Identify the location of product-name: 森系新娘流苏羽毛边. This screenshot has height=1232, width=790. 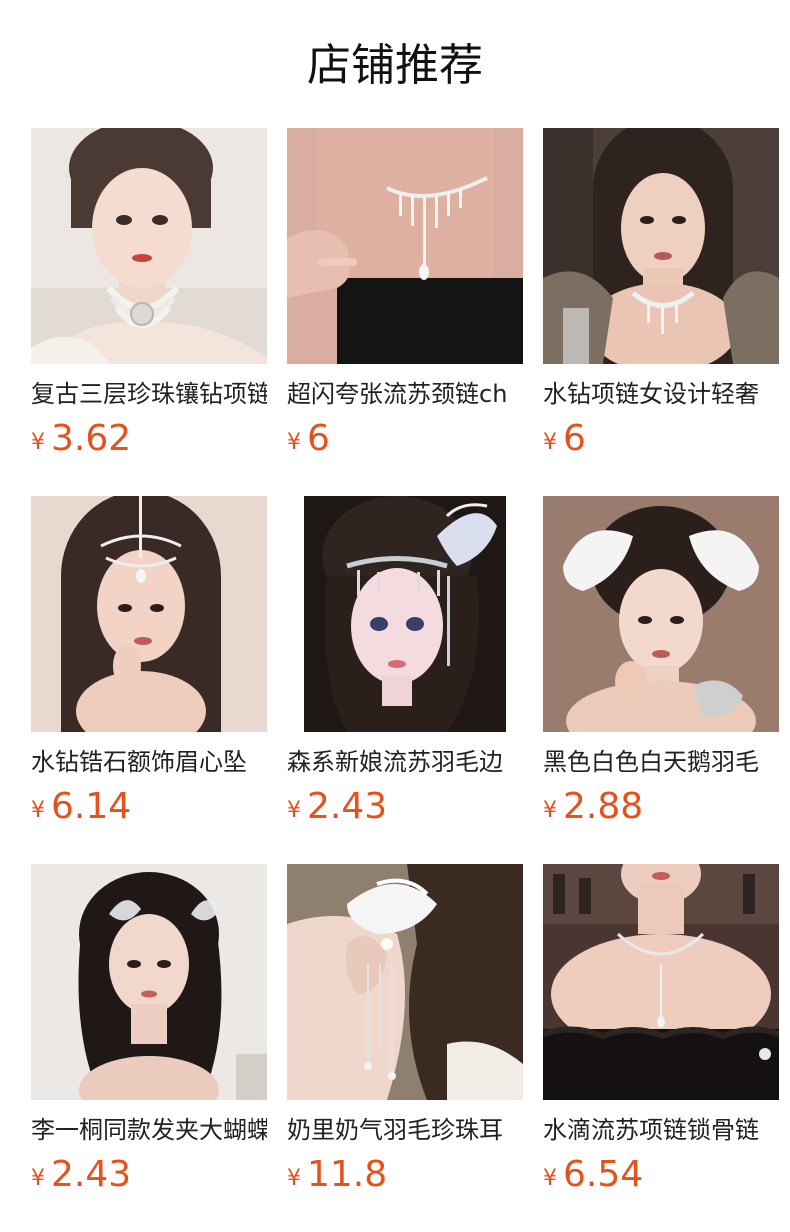
(405, 762).